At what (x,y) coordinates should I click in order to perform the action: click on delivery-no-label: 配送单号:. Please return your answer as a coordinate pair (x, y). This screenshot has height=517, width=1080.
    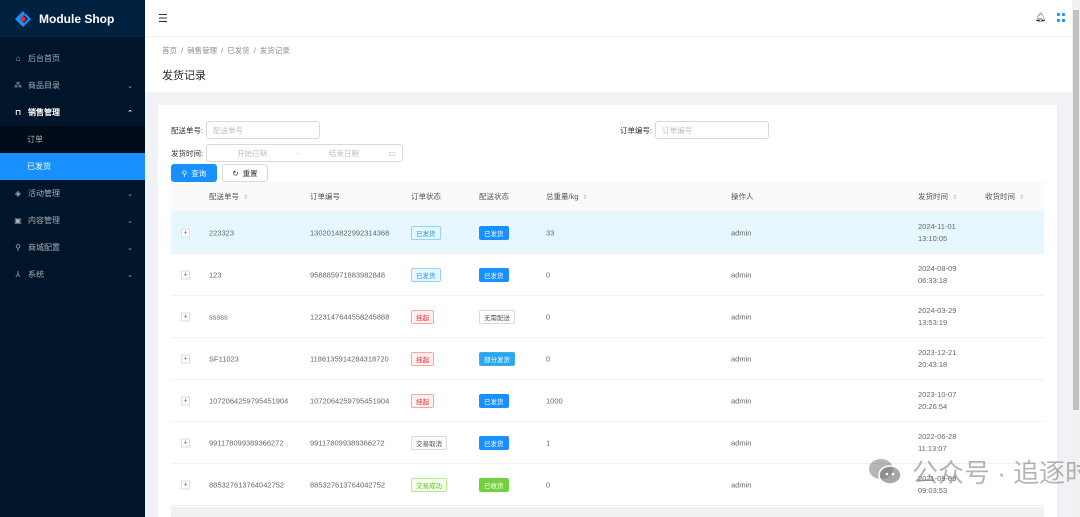
    Looking at the image, I should click on (187, 130).